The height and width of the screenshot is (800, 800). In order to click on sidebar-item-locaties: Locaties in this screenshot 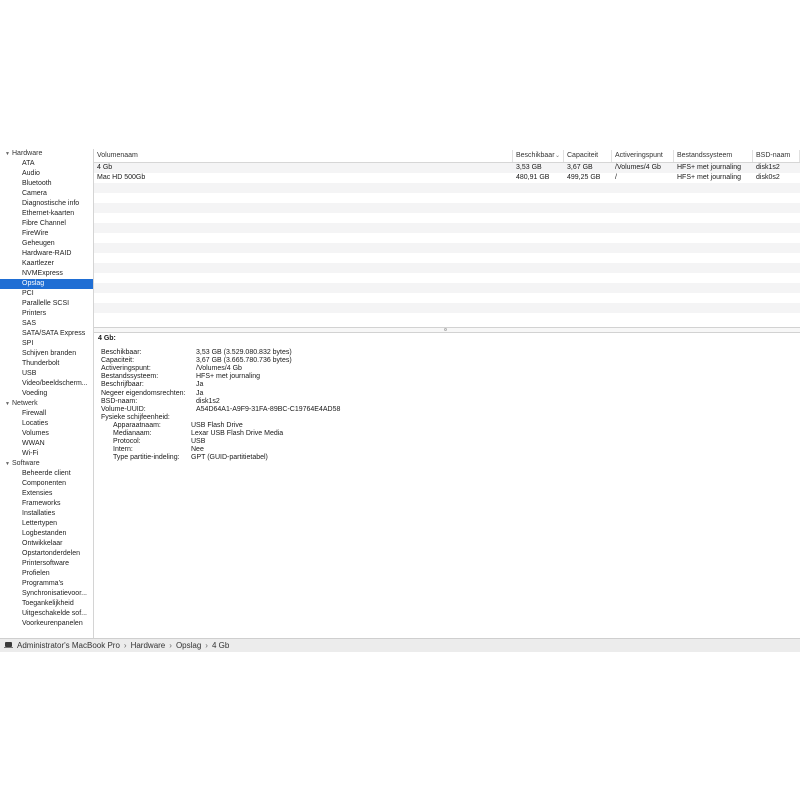, I will do `click(46, 424)`.